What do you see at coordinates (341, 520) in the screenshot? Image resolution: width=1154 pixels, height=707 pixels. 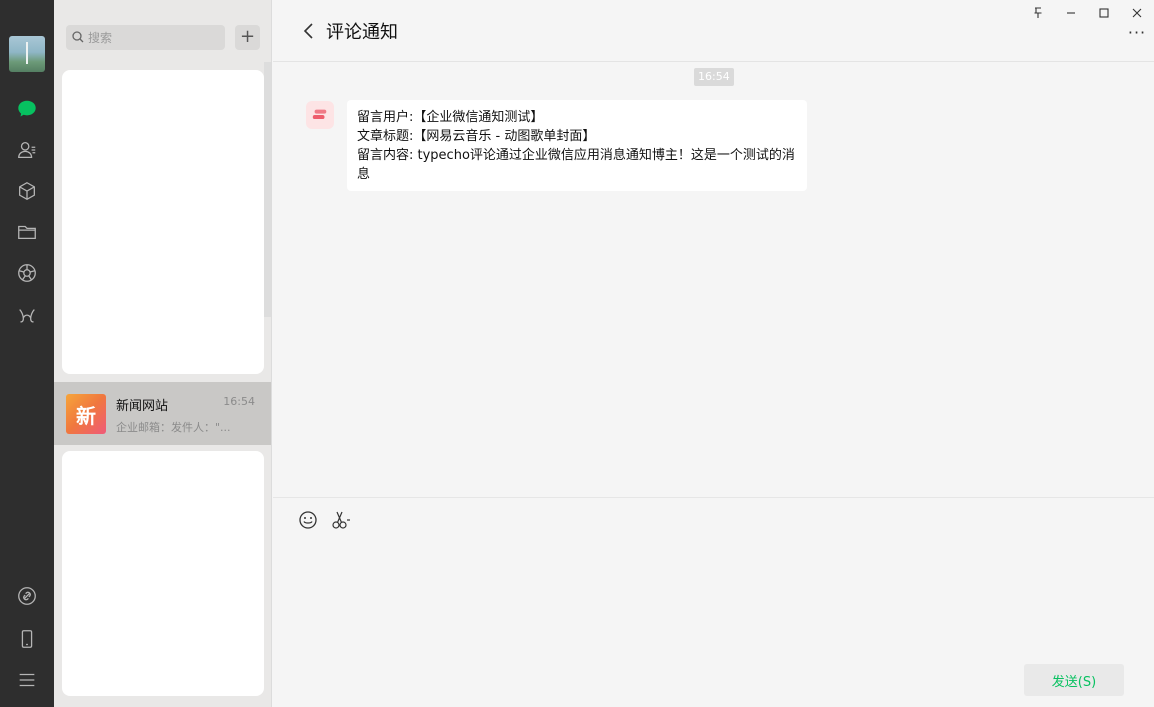 I see `screenshot-scissors-icon` at bounding box center [341, 520].